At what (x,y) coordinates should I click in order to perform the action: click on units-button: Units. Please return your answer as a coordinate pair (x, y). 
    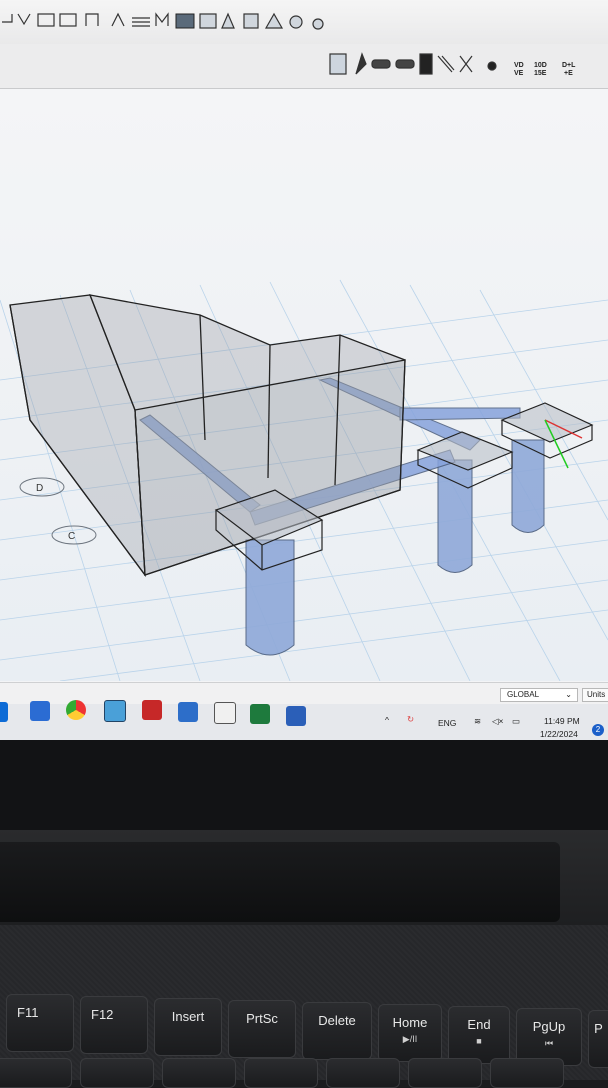
    Looking at the image, I should click on (595, 695).